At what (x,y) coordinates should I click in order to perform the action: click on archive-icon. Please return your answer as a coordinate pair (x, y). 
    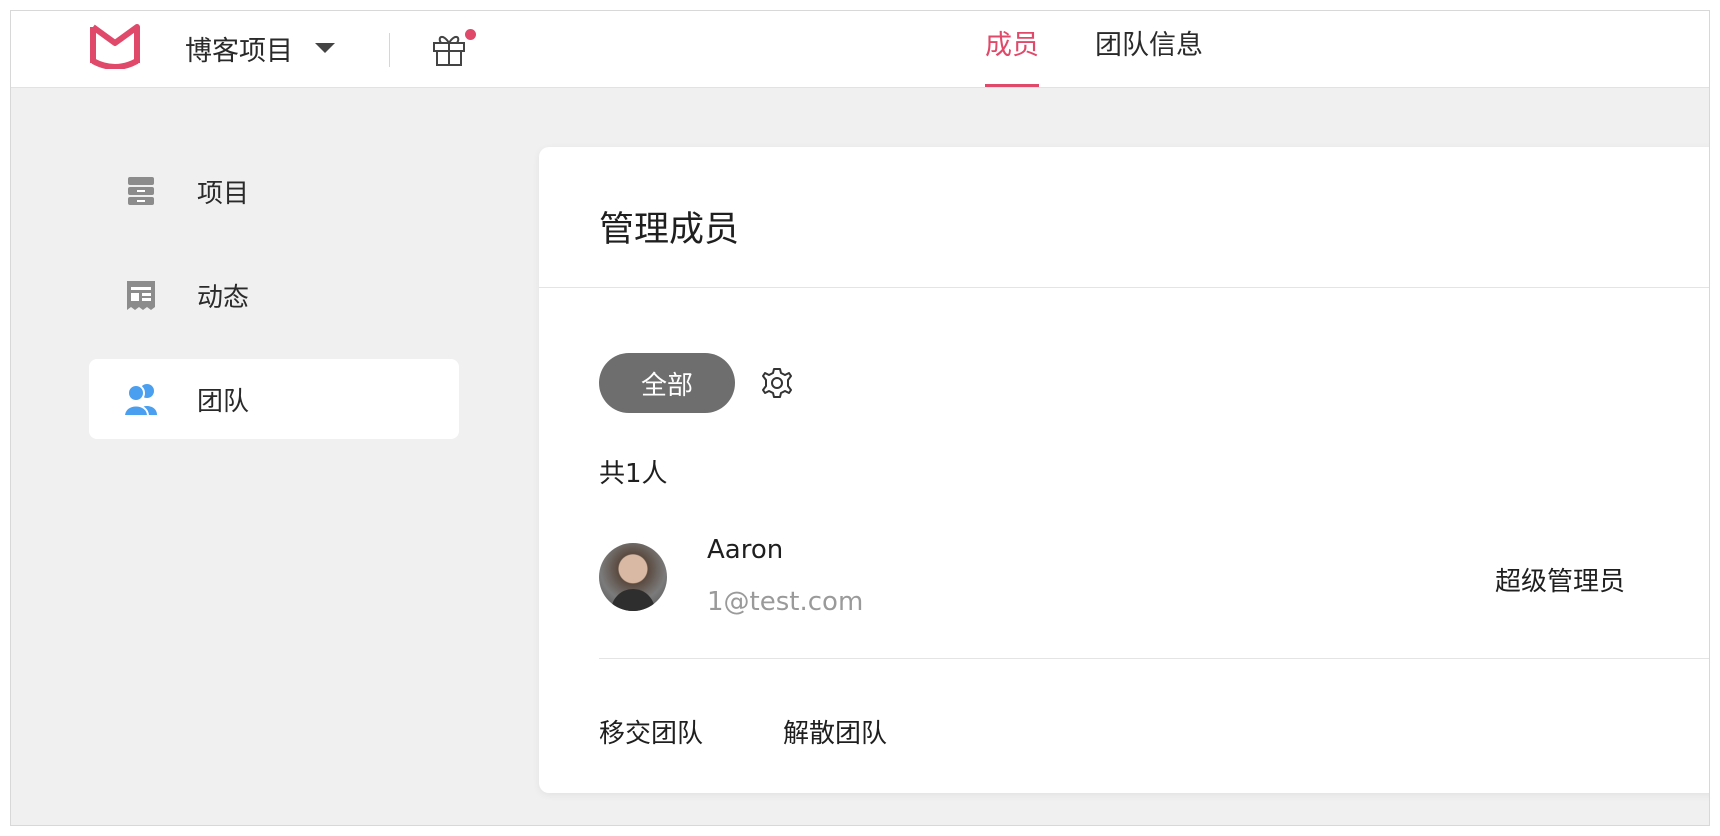
    Looking at the image, I should click on (141, 191).